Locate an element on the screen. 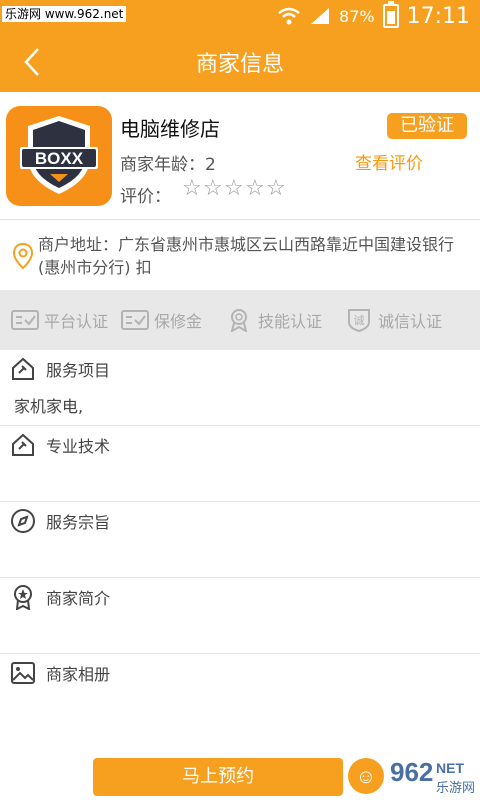 The width and height of the screenshot is (480, 800). section-expertise: 专业技术 is located at coordinates (240, 464).